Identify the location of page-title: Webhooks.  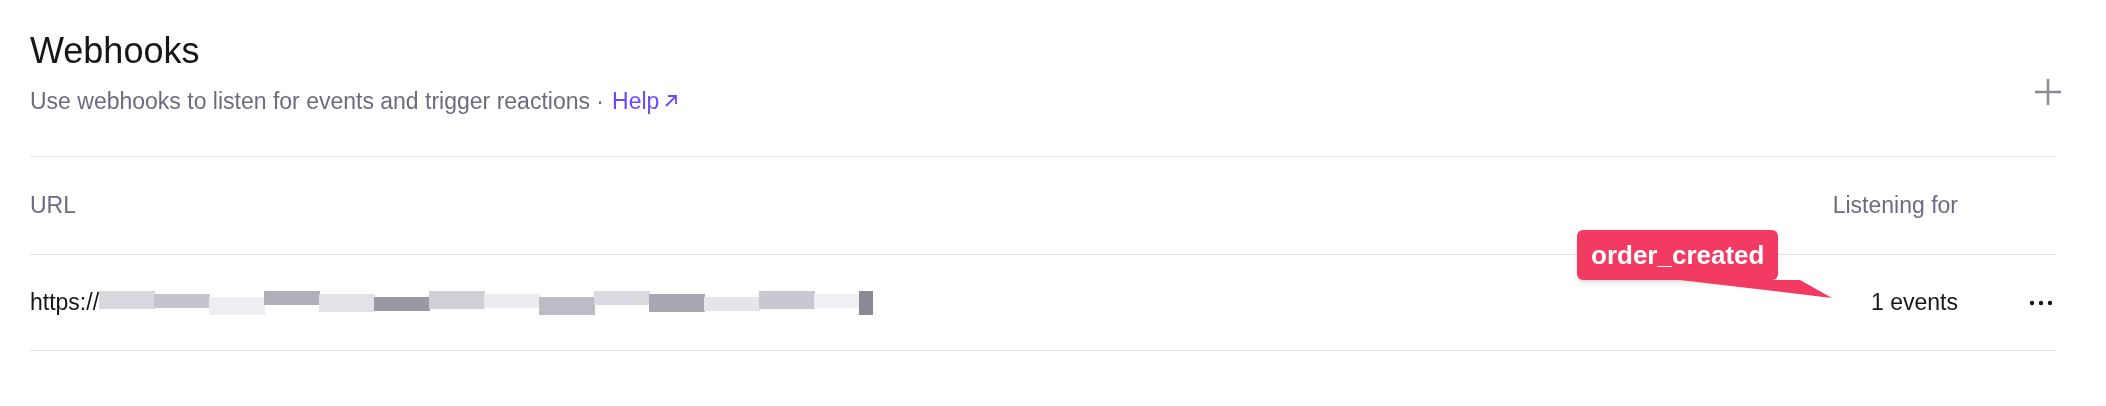
(115, 51).